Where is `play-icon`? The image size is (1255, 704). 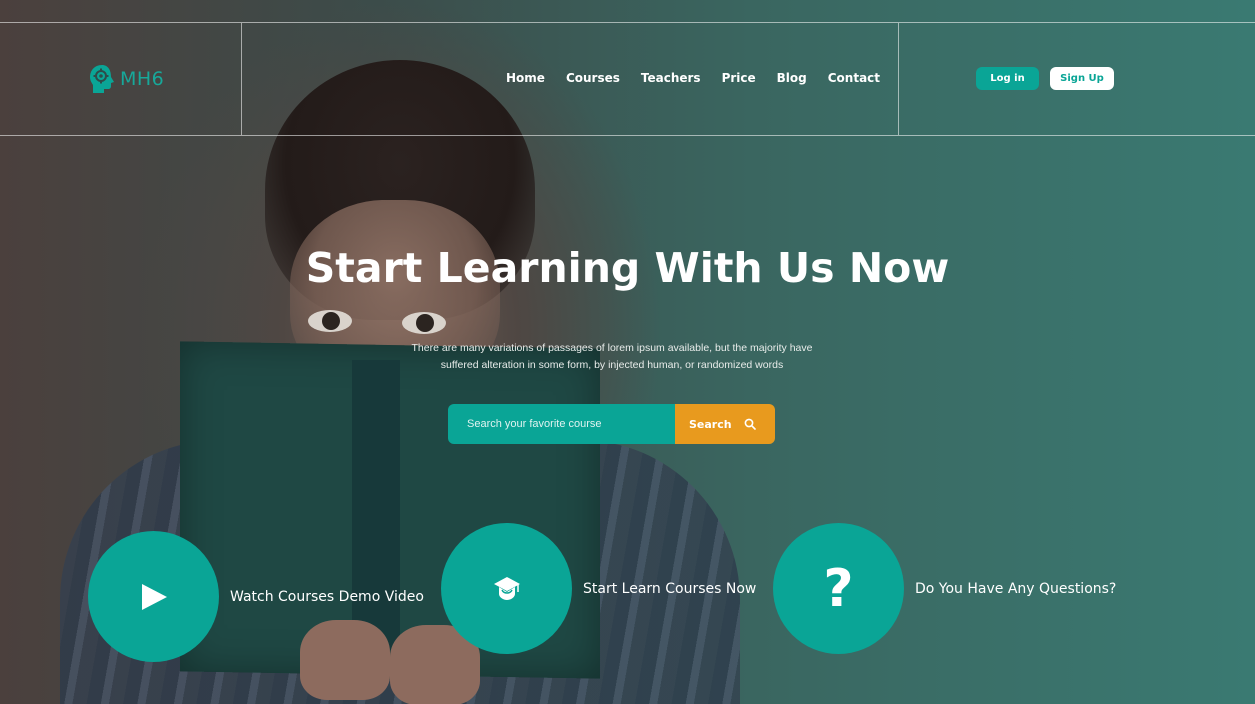
play-icon is located at coordinates (154, 596).